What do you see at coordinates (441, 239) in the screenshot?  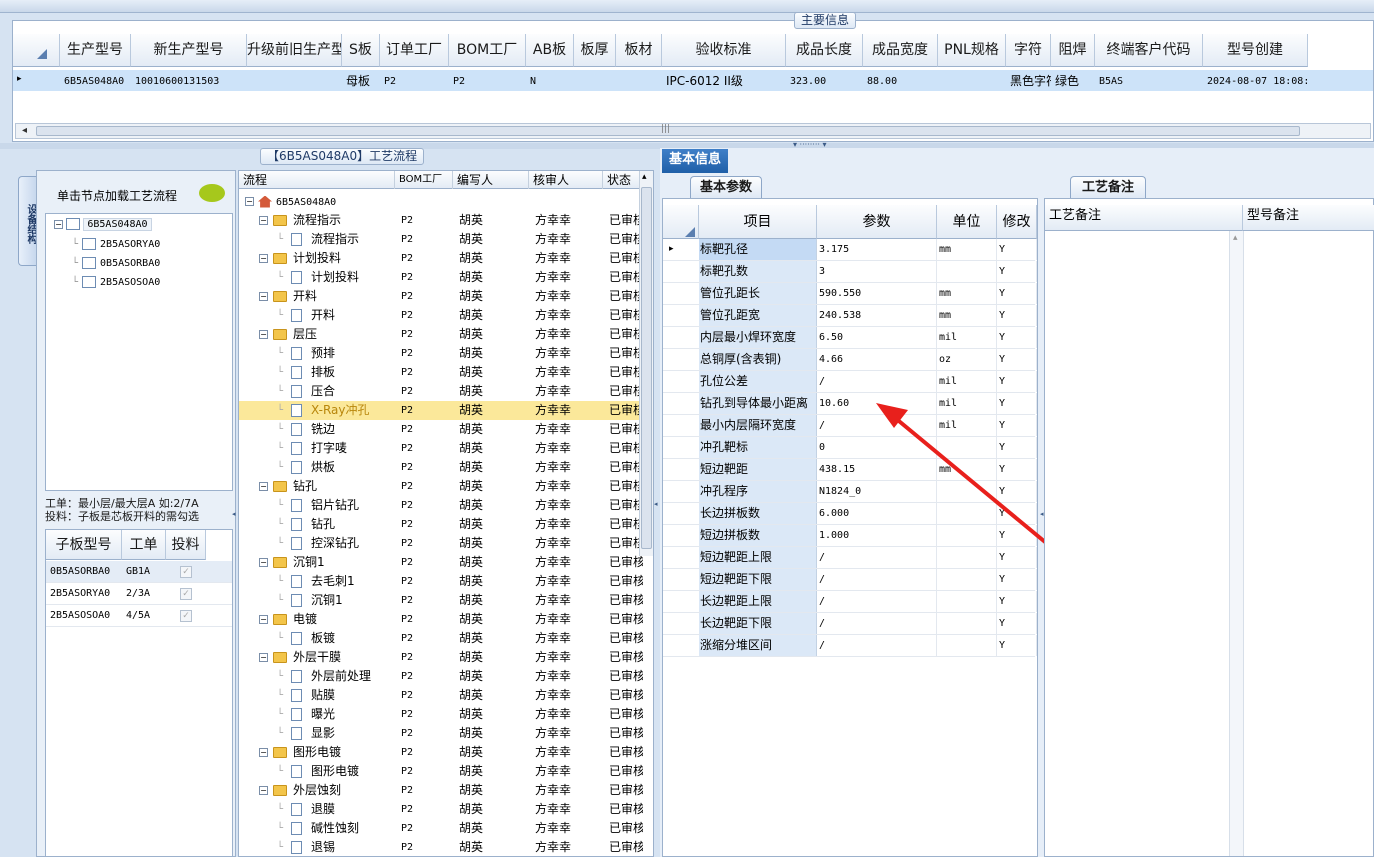 I see `flow-row: └ 流程指示 P2 胡英 方幸幸 已审核` at bounding box center [441, 239].